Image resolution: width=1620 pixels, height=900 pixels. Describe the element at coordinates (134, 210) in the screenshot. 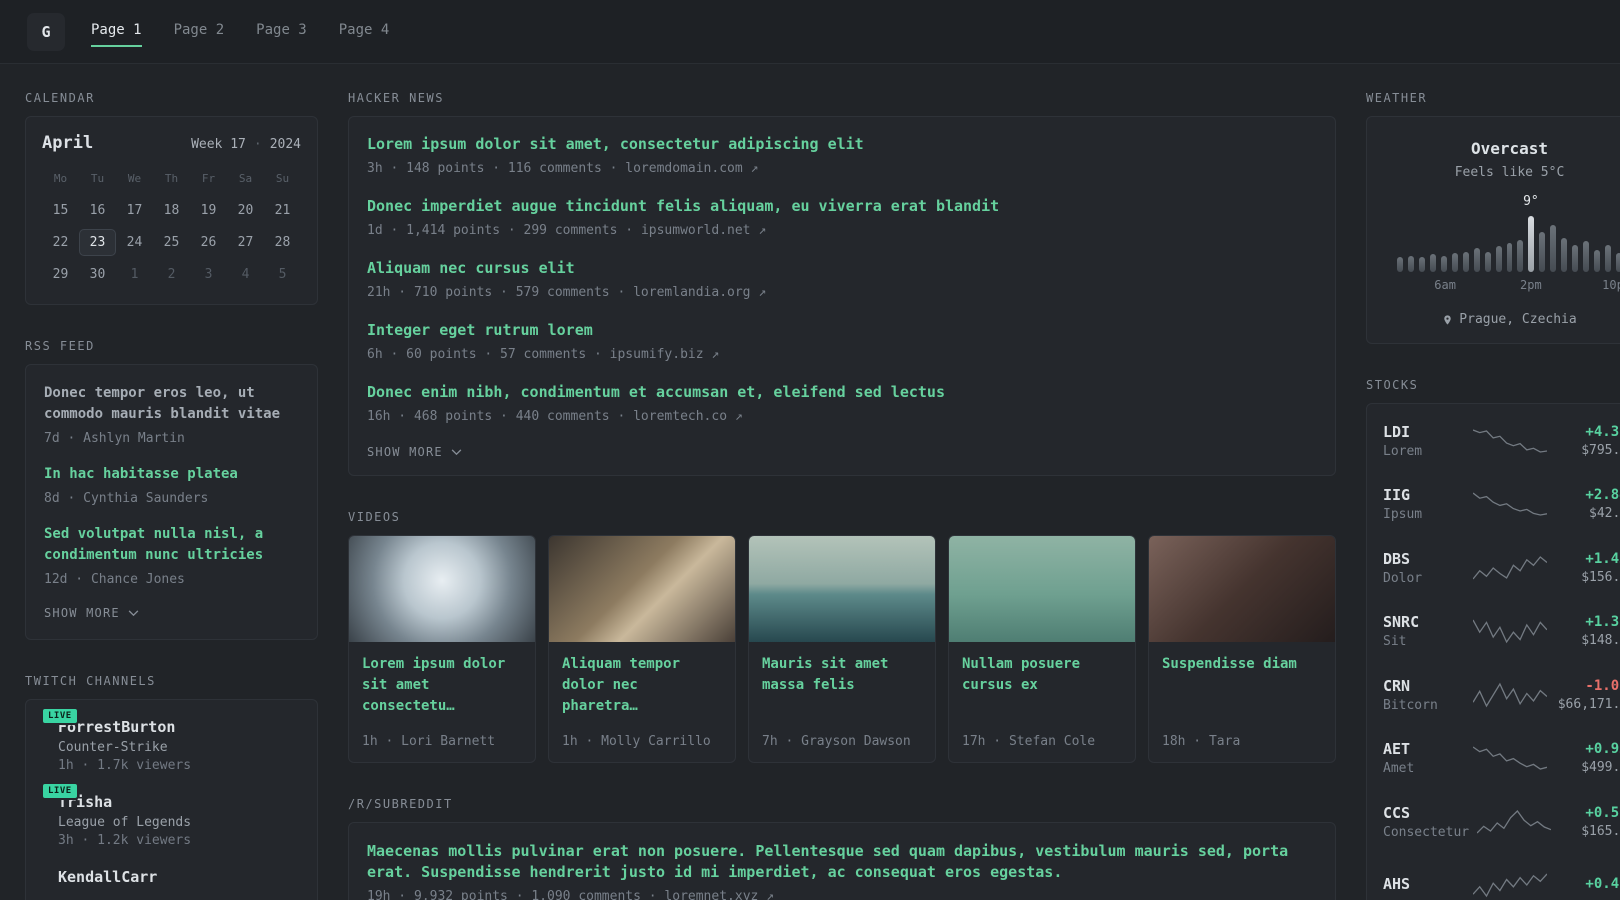

I see `calendar-day: 17` at that location.